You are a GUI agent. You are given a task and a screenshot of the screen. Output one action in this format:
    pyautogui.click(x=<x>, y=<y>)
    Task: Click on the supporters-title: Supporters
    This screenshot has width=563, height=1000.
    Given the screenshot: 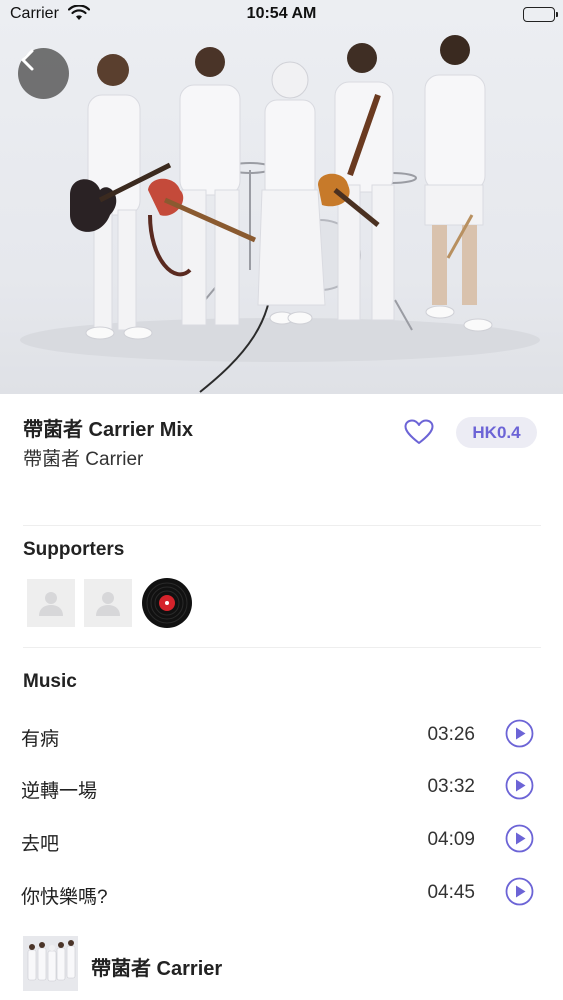 What is the action you would take?
    pyautogui.click(x=74, y=549)
    